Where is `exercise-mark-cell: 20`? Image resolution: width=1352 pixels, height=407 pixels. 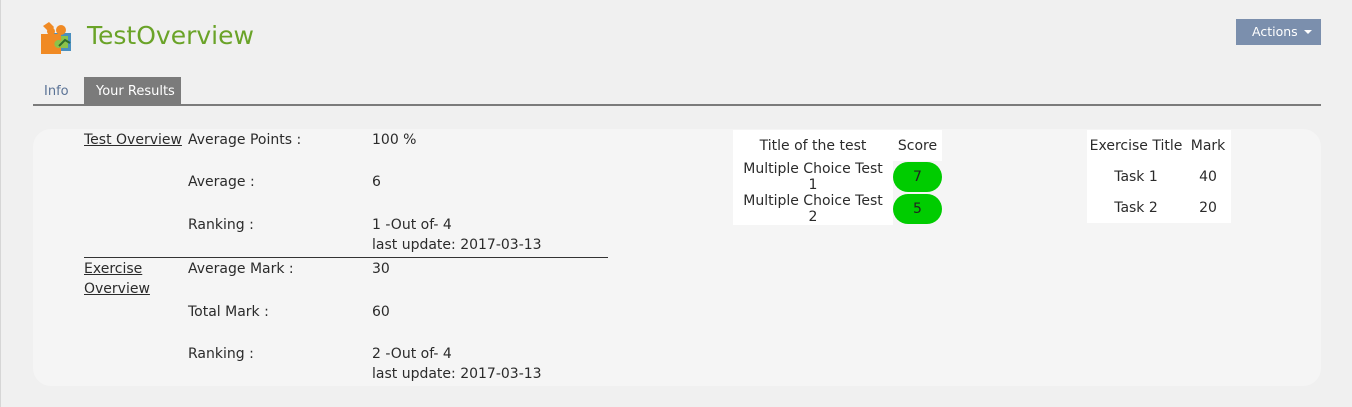
exercise-mark-cell: 20 is located at coordinates (1208, 207).